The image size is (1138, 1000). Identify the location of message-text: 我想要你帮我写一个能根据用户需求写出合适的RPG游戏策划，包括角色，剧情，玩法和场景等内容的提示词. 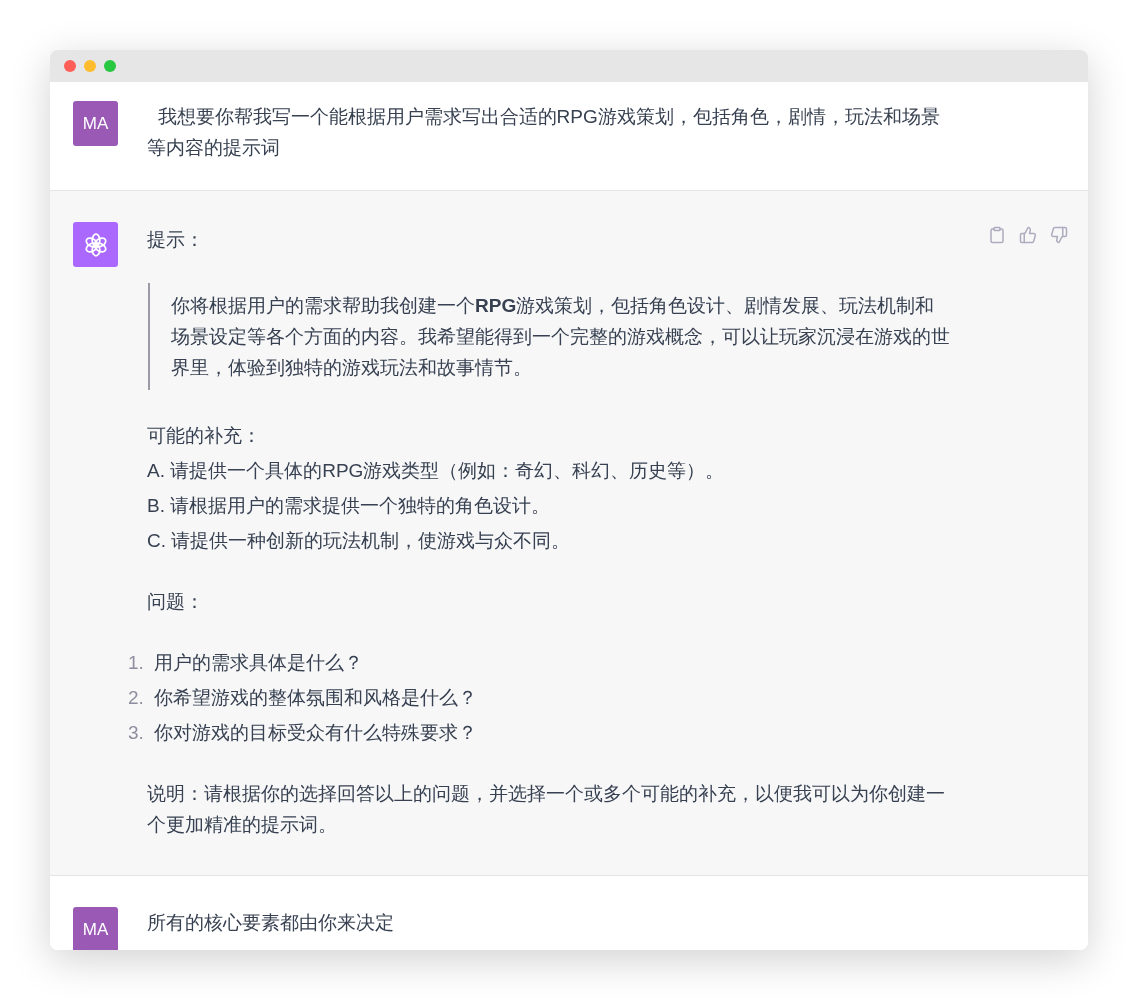
(544, 132).